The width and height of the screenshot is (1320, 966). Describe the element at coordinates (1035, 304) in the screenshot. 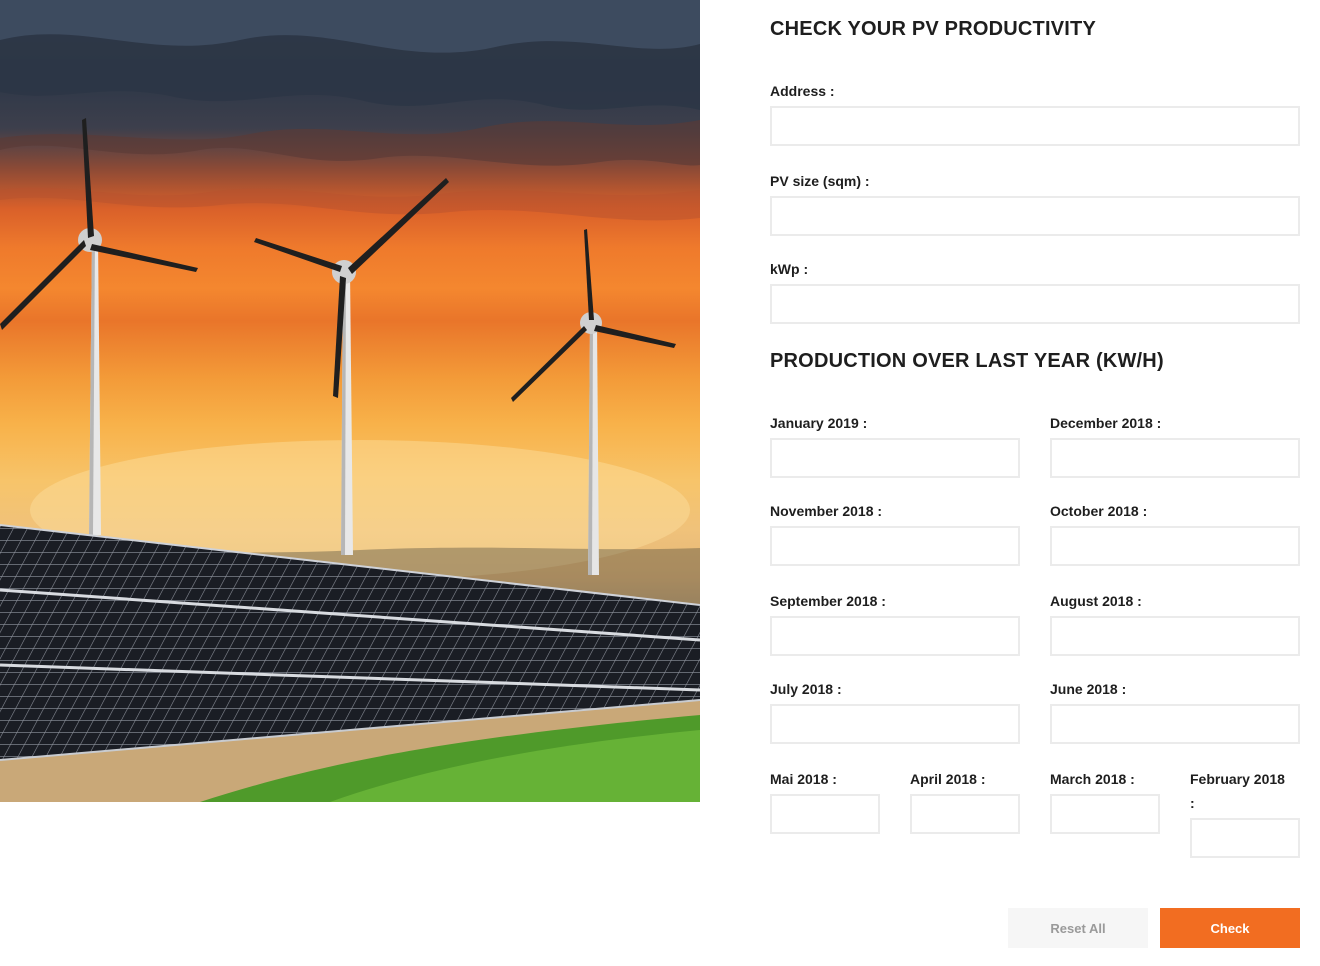

I see `kwp-input` at that location.